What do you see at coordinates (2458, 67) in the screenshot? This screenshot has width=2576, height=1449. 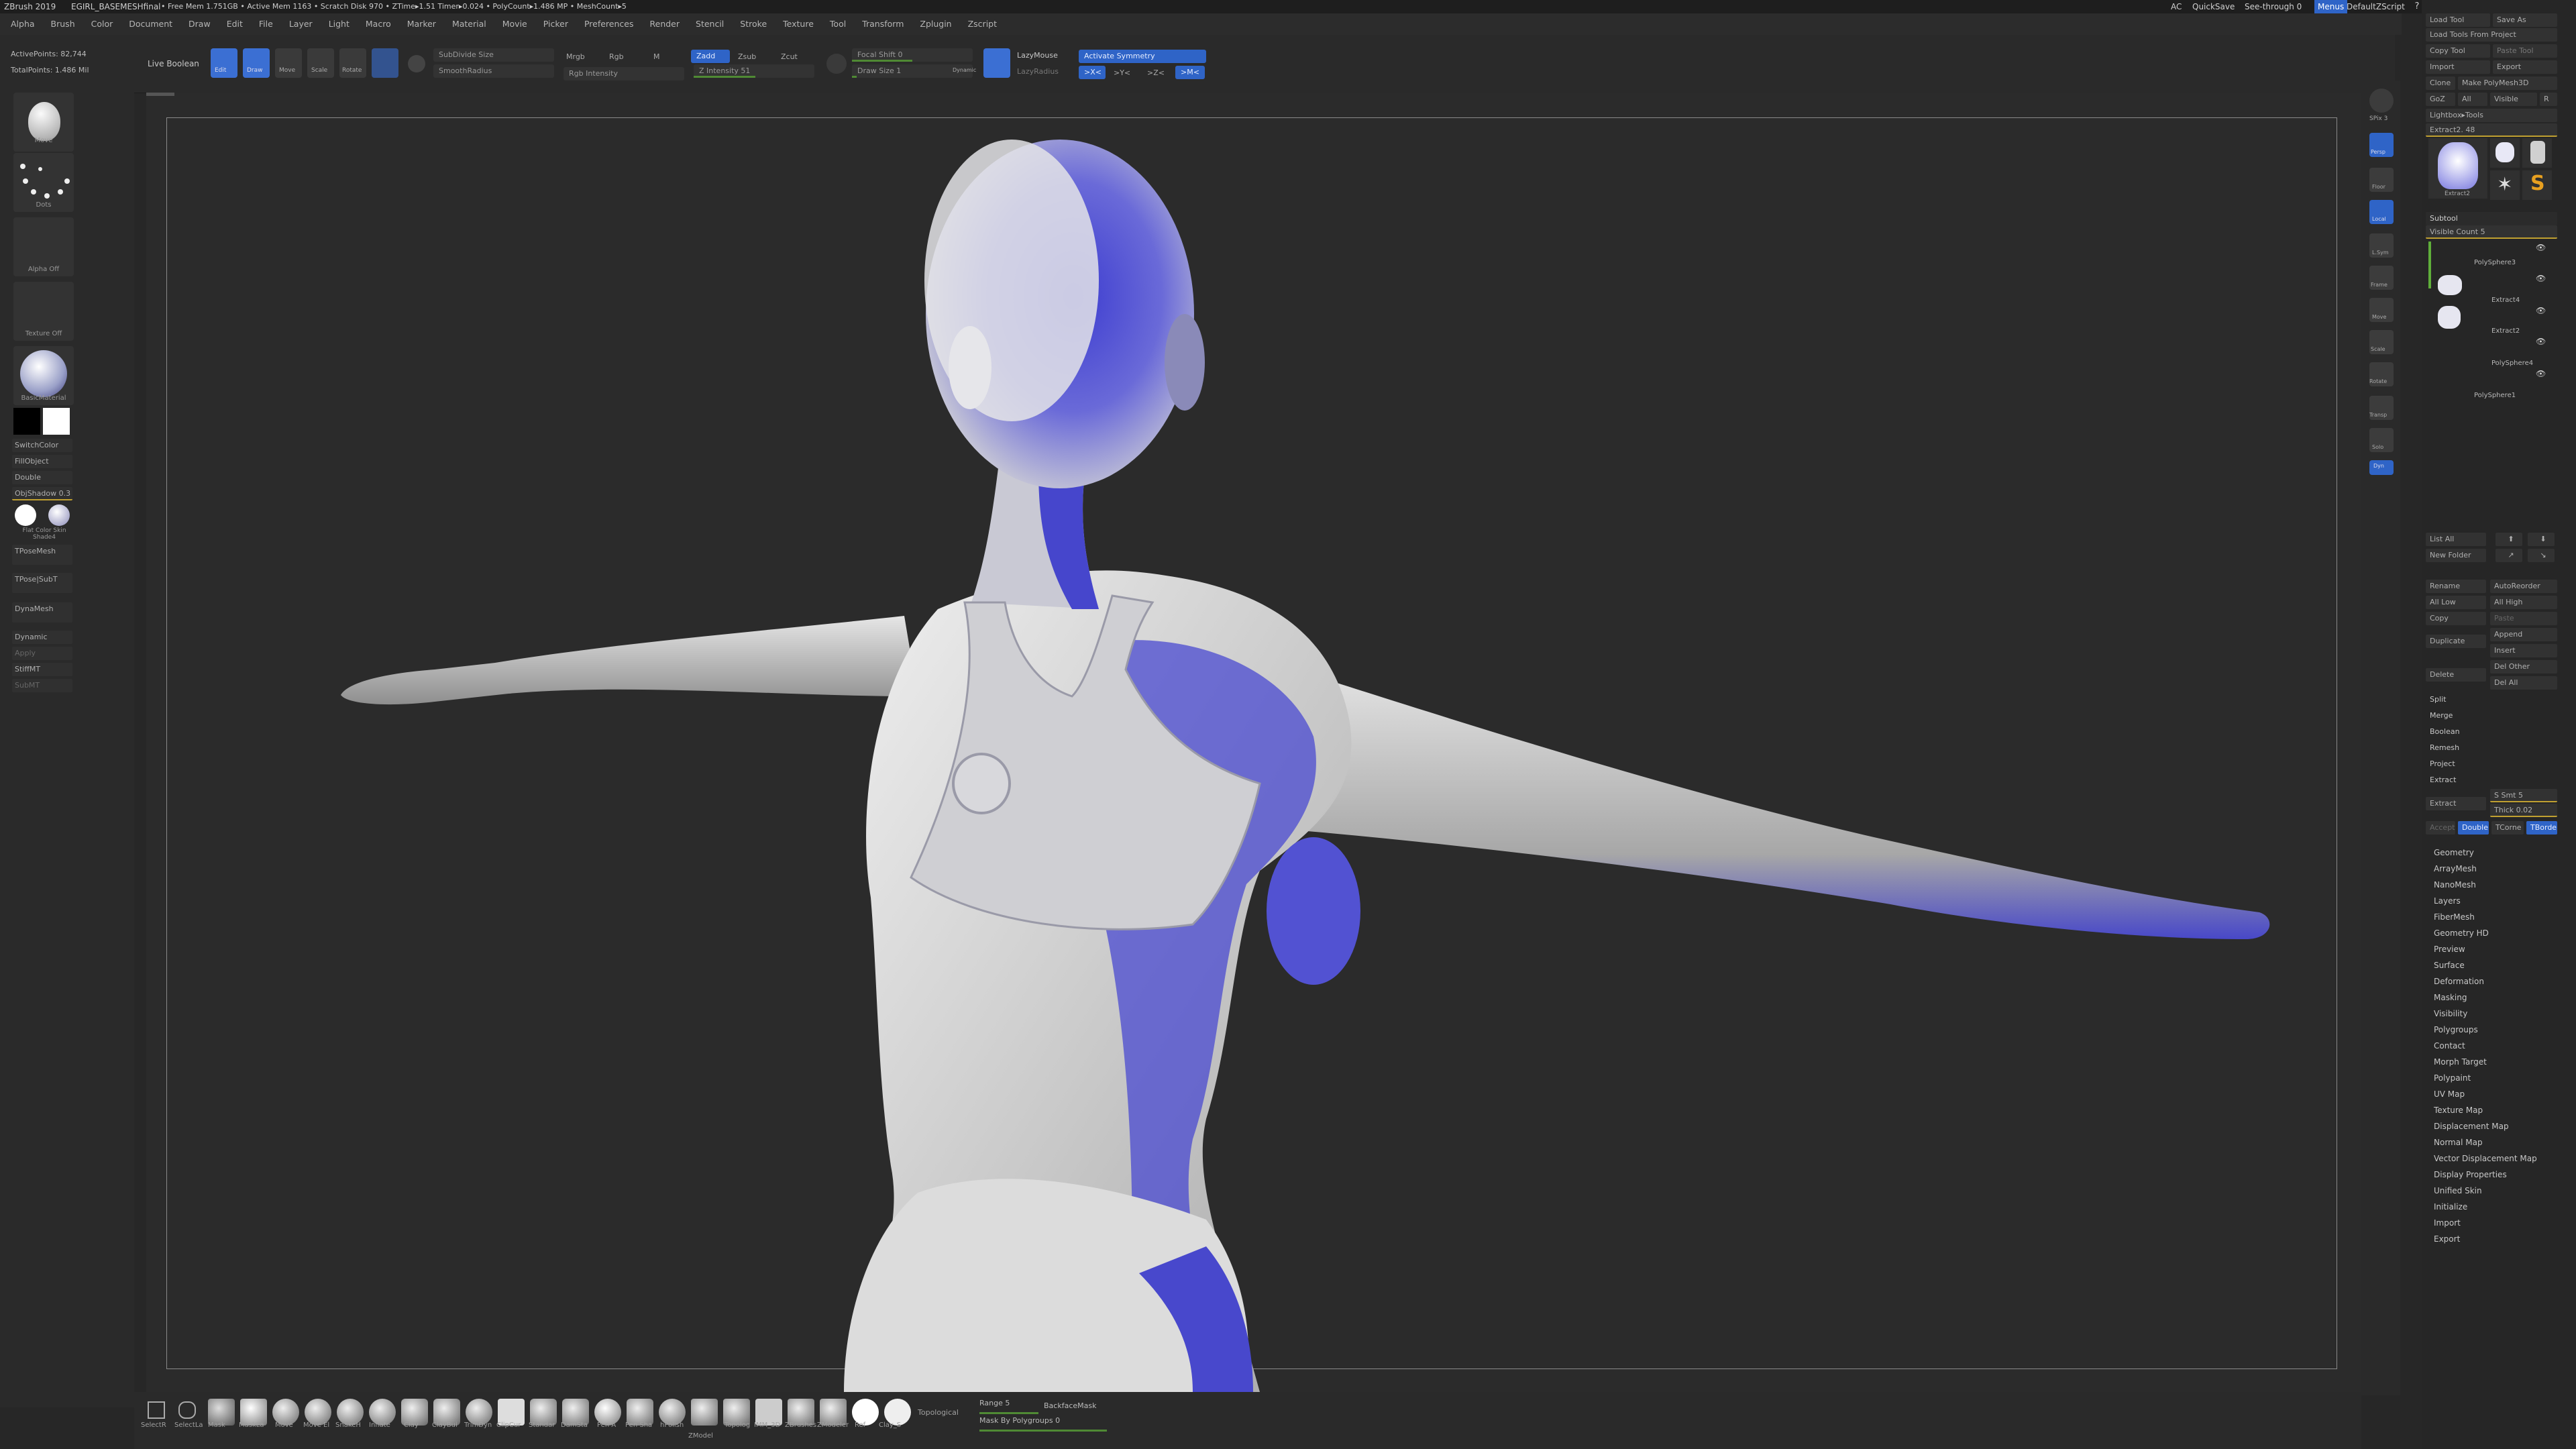 I see `import-tool-button: Import` at bounding box center [2458, 67].